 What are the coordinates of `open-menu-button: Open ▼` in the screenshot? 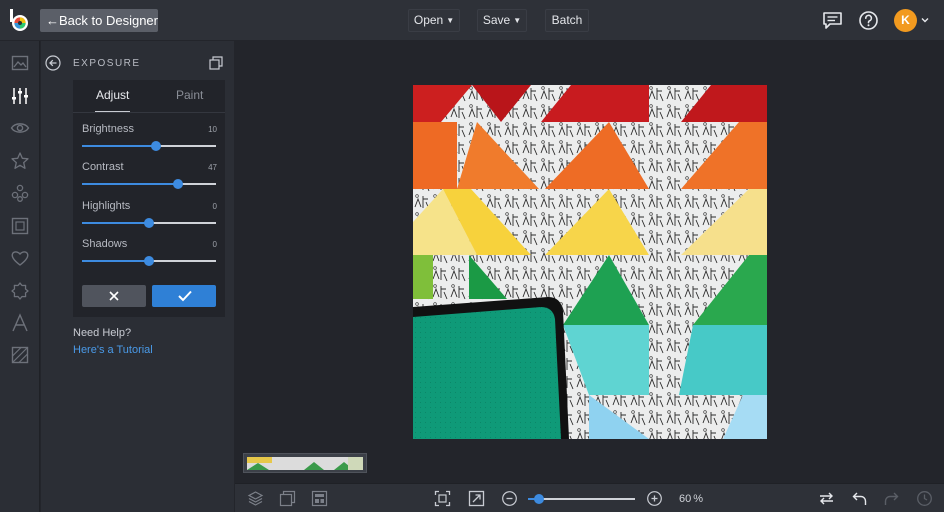 It's located at (434, 20).